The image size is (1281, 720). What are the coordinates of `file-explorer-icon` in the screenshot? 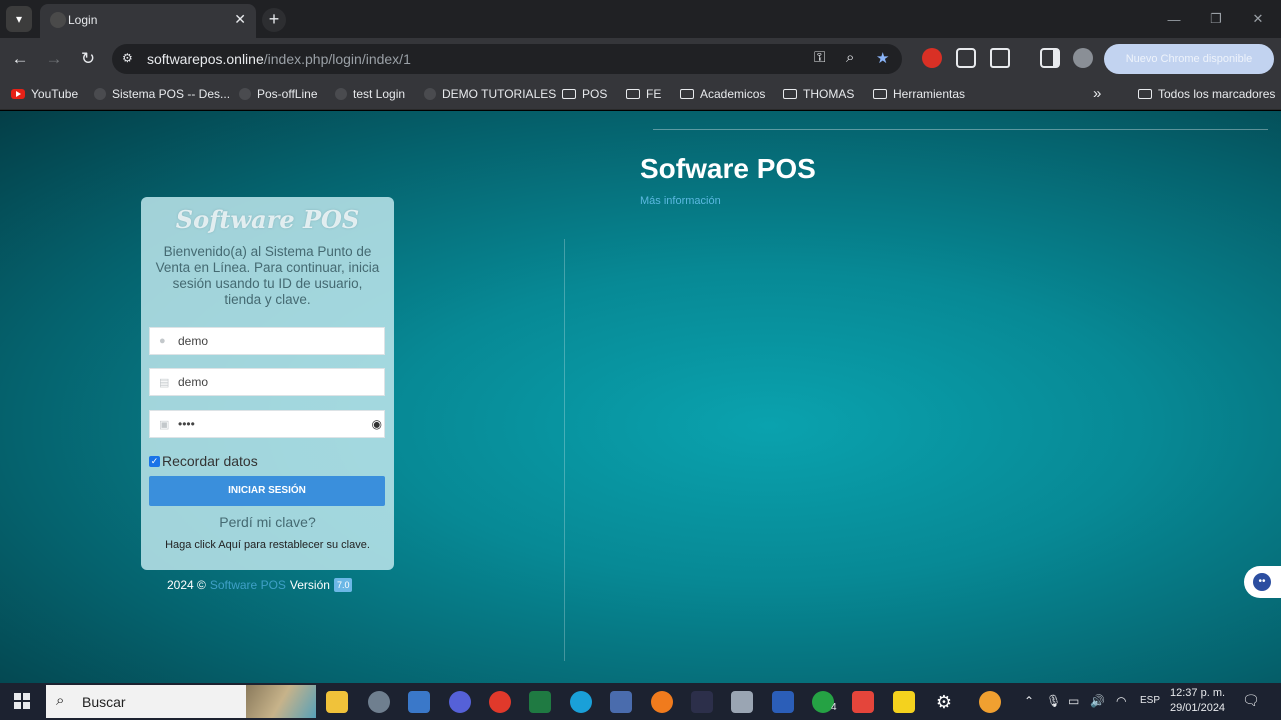 It's located at (337, 702).